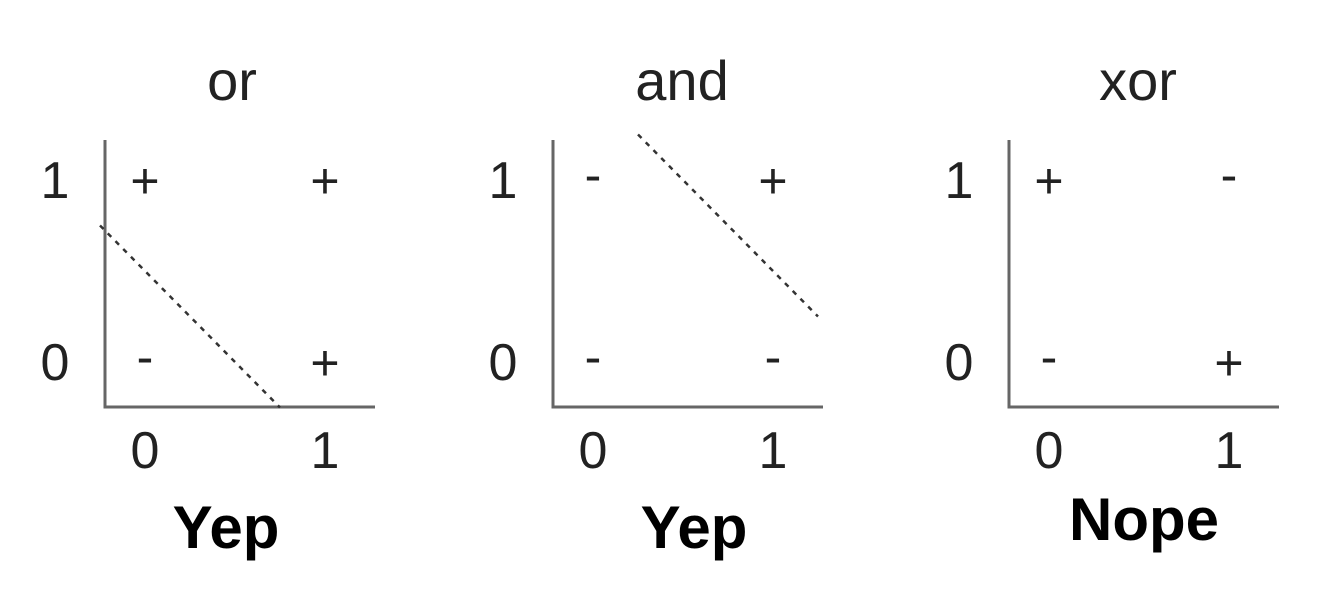 The width and height of the screenshot is (1332, 606). What do you see at coordinates (1229, 175) in the screenshot?
I see `point-xor-1-1: -` at bounding box center [1229, 175].